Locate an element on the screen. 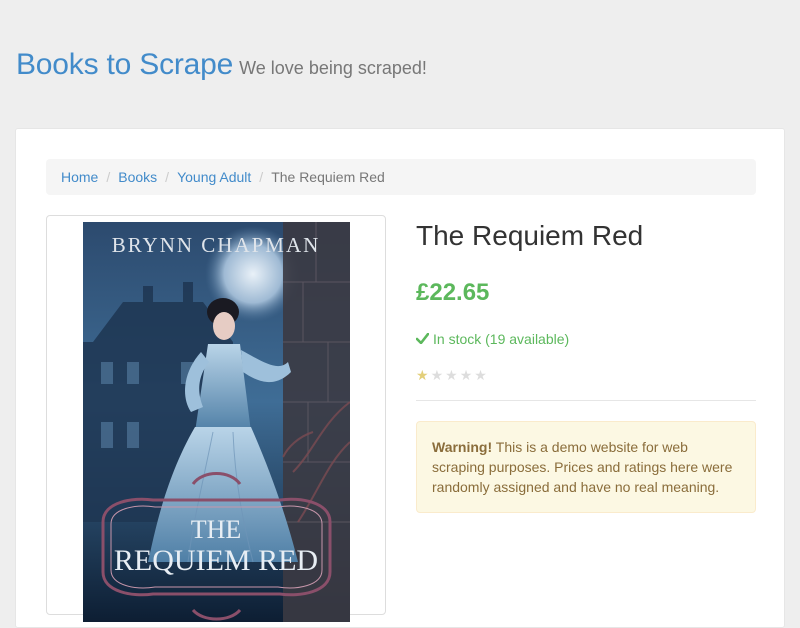 The width and height of the screenshot is (800, 628). cover-author-text: BRYNN CHAPMAN is located at coordinates (216, 245).